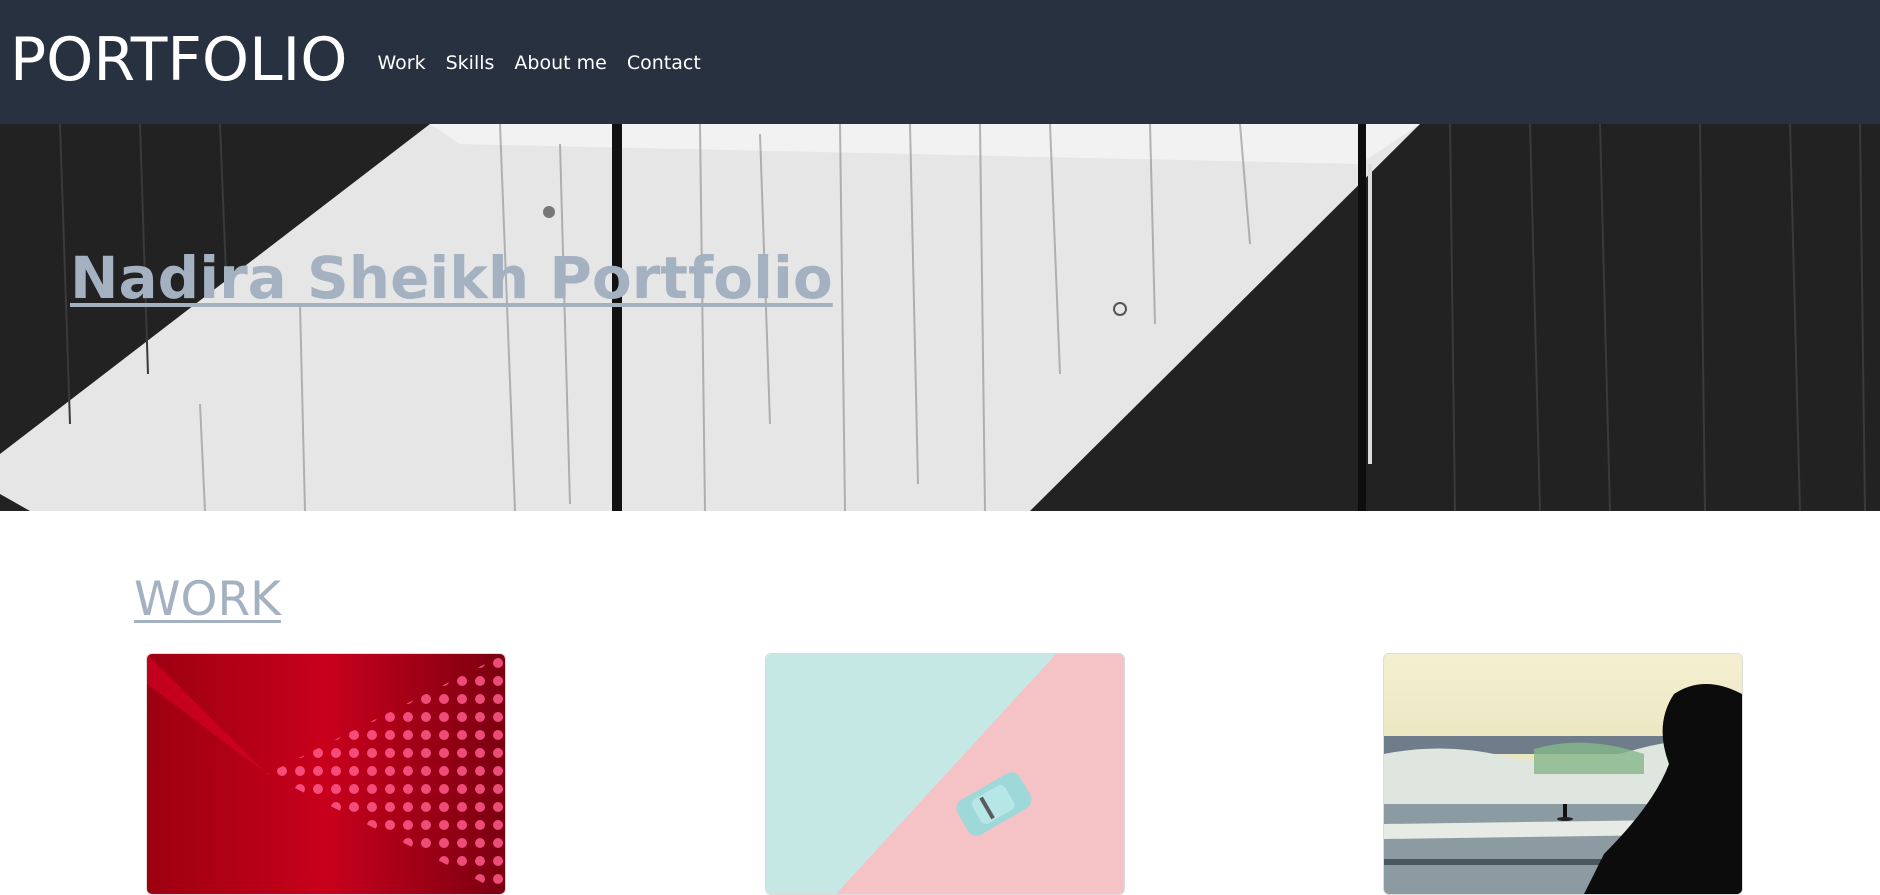  I want to click on nav-link-skills: Skills, so click(470, 63).